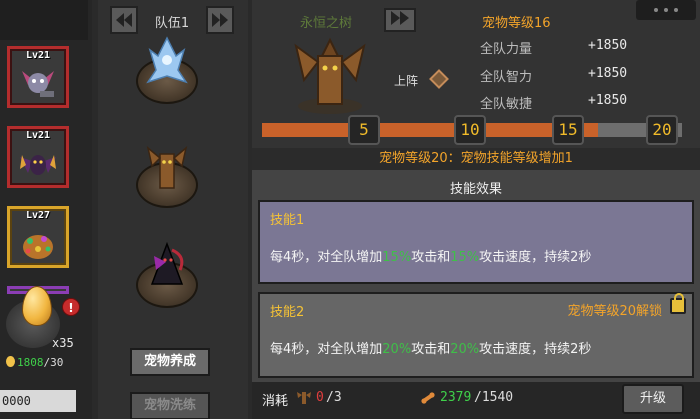  I want to click on milestone-15: 15, so click(568, 130).